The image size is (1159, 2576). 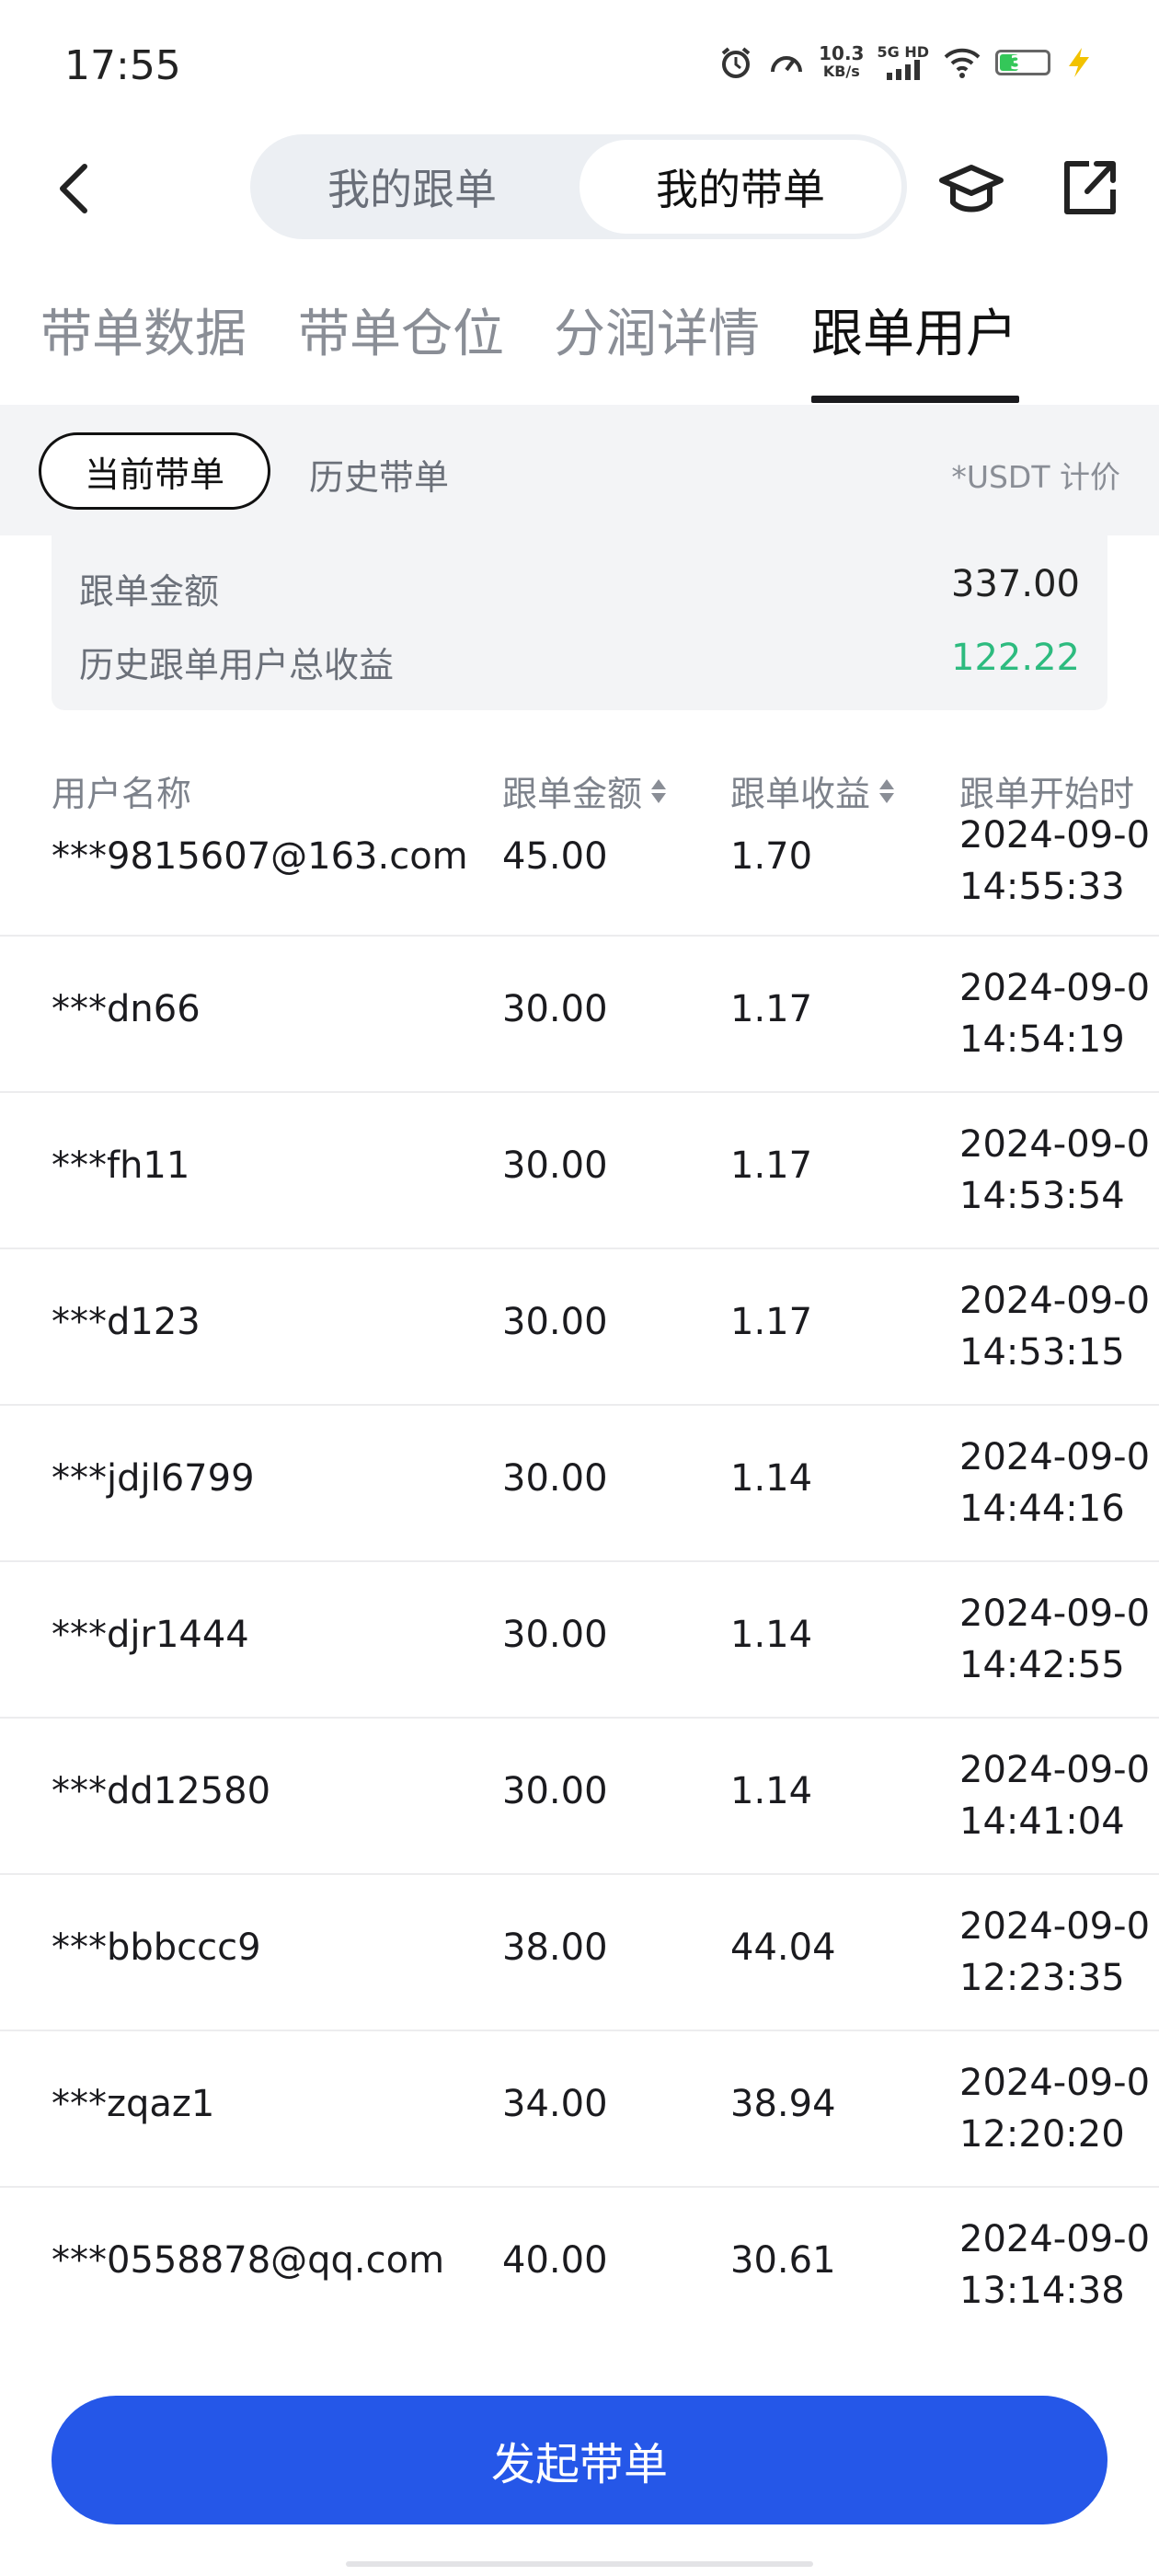 What do you see at coordinates (962, 63) in the screenshot?
I see `wifi-icon` at bounding box center [962, 63].